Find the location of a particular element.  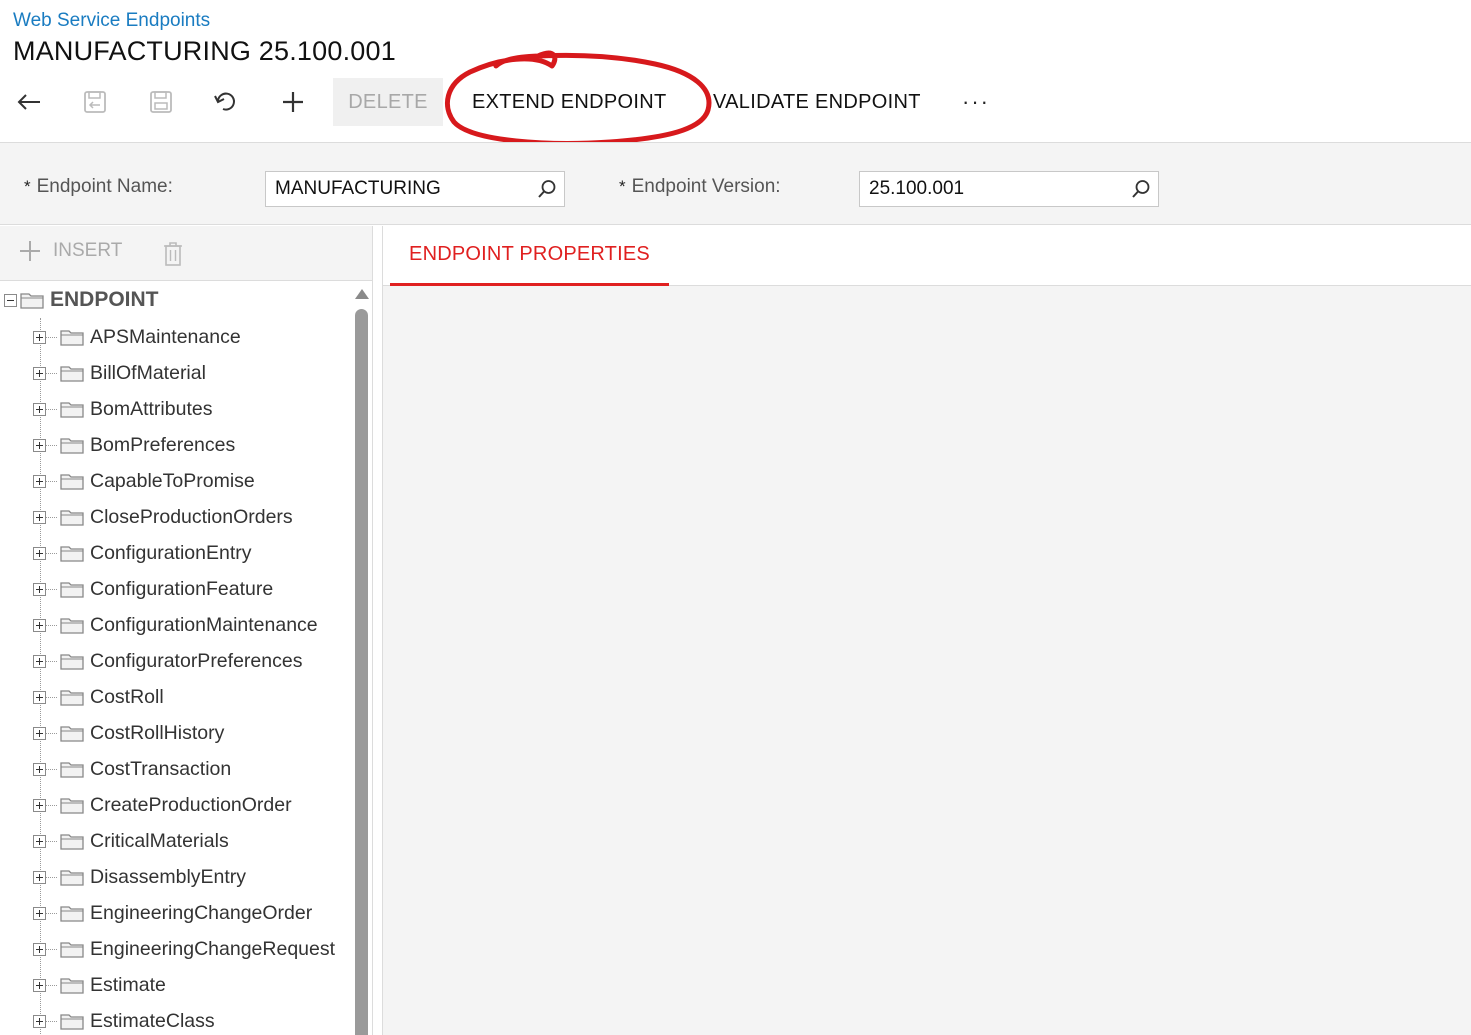

breadcrumb: Web Service Endpoints is located at coordinates (111, 21).